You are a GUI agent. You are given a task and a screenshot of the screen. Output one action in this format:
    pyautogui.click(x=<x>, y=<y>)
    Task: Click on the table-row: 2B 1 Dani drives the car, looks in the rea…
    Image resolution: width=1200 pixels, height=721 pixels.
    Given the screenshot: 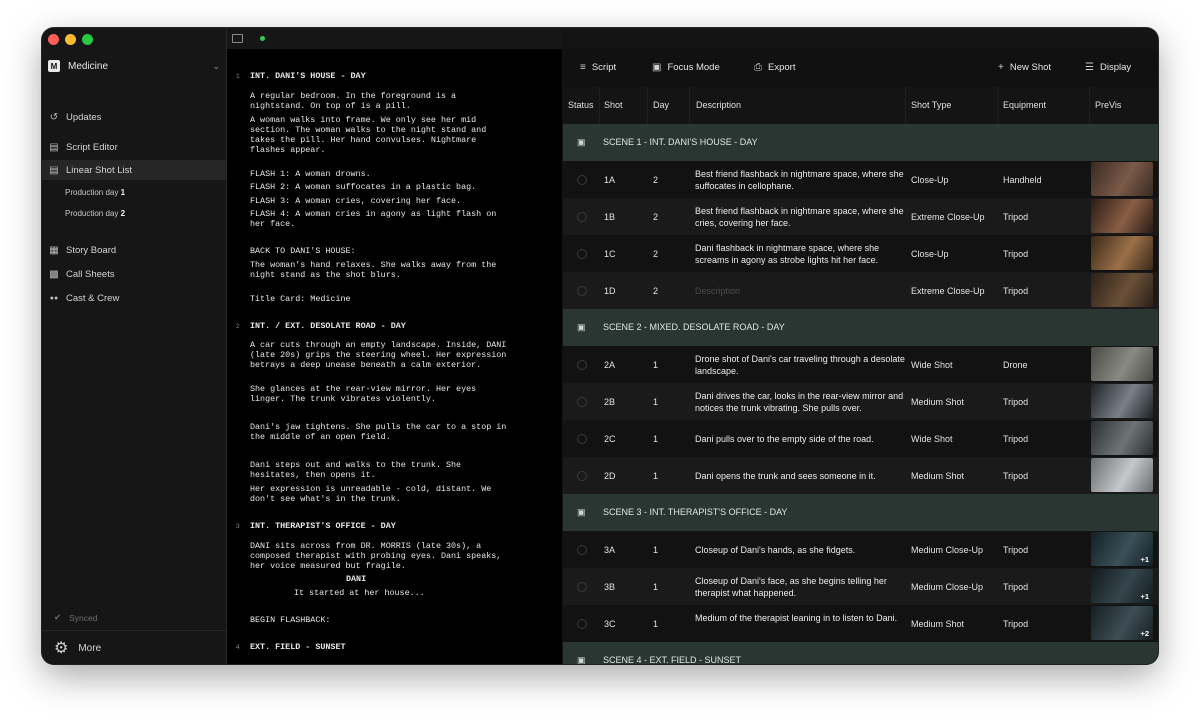 What is the action you would take?
    pyautogui.click(x=860, y=402)
    